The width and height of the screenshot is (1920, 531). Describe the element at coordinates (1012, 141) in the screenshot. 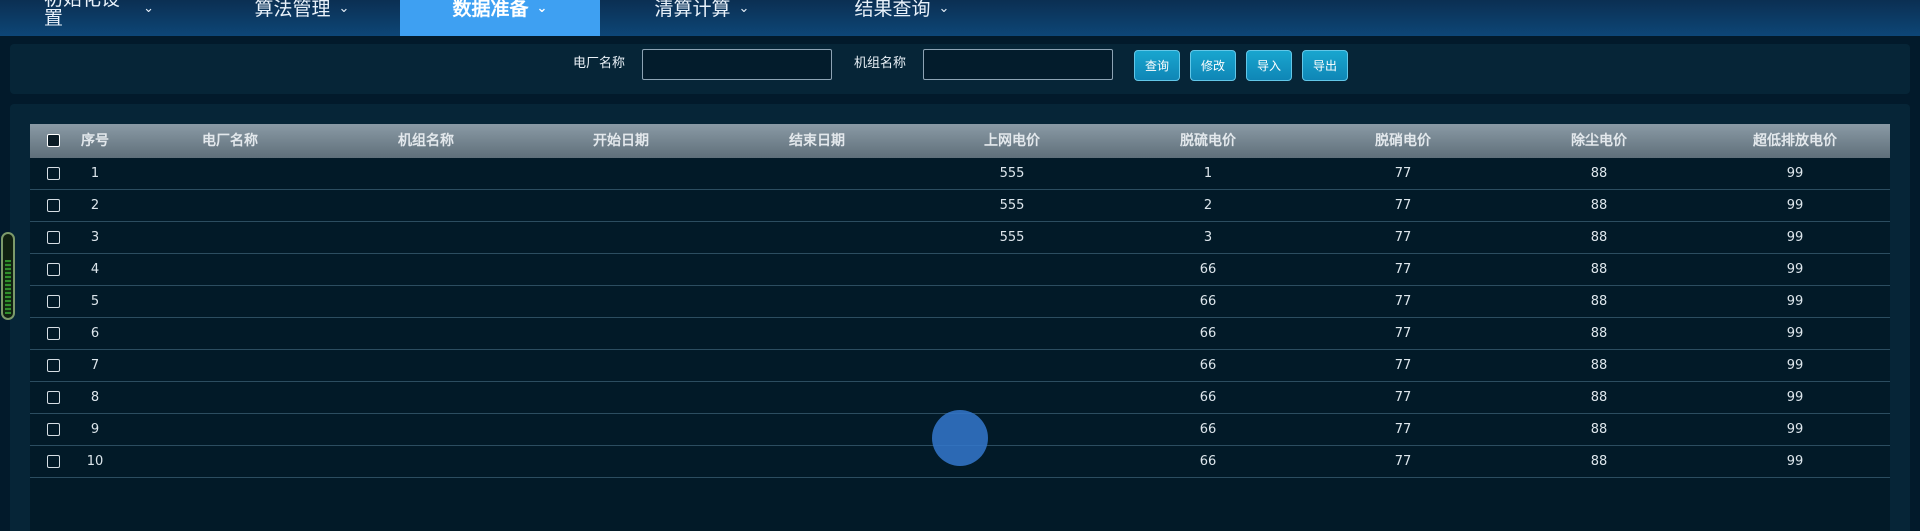

I see `column-header: 上网电价` at that location.